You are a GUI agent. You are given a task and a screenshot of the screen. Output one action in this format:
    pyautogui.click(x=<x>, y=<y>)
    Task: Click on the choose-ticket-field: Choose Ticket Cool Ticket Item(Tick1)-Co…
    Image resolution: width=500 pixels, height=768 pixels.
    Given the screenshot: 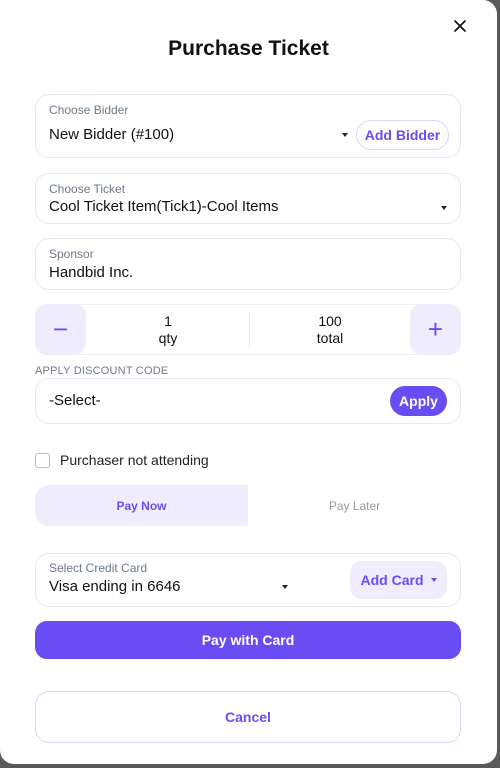 What is the action you would take?
    pyautogui.click(x=248, y=198)
    